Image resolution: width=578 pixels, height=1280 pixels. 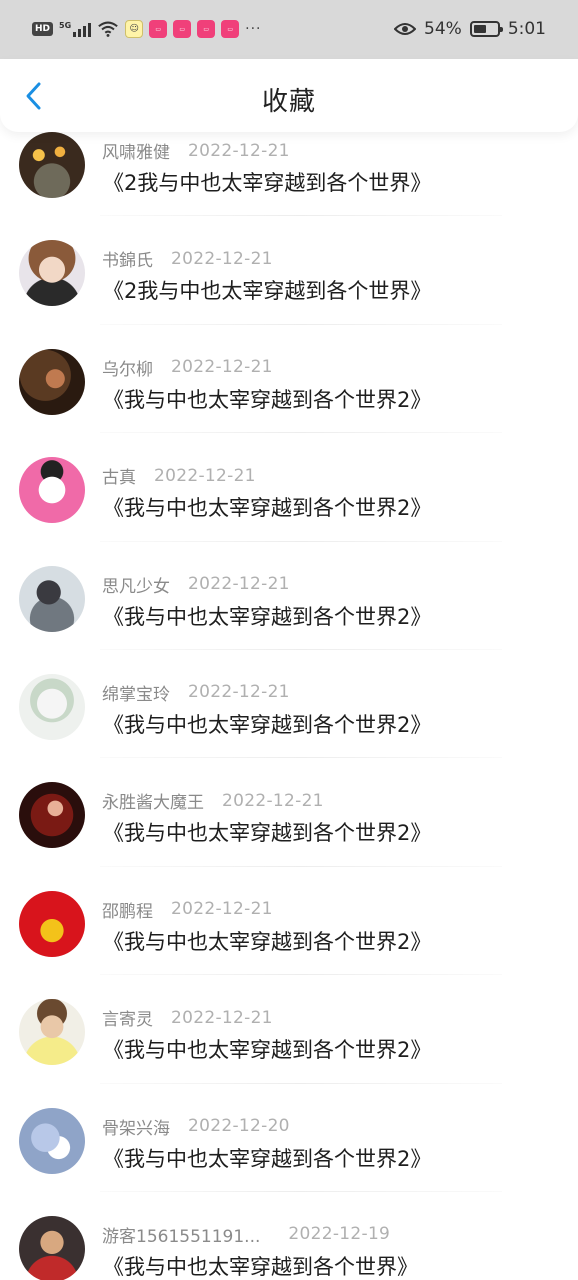 I want to click on clock: 5:01, so click(x=526, y=29).